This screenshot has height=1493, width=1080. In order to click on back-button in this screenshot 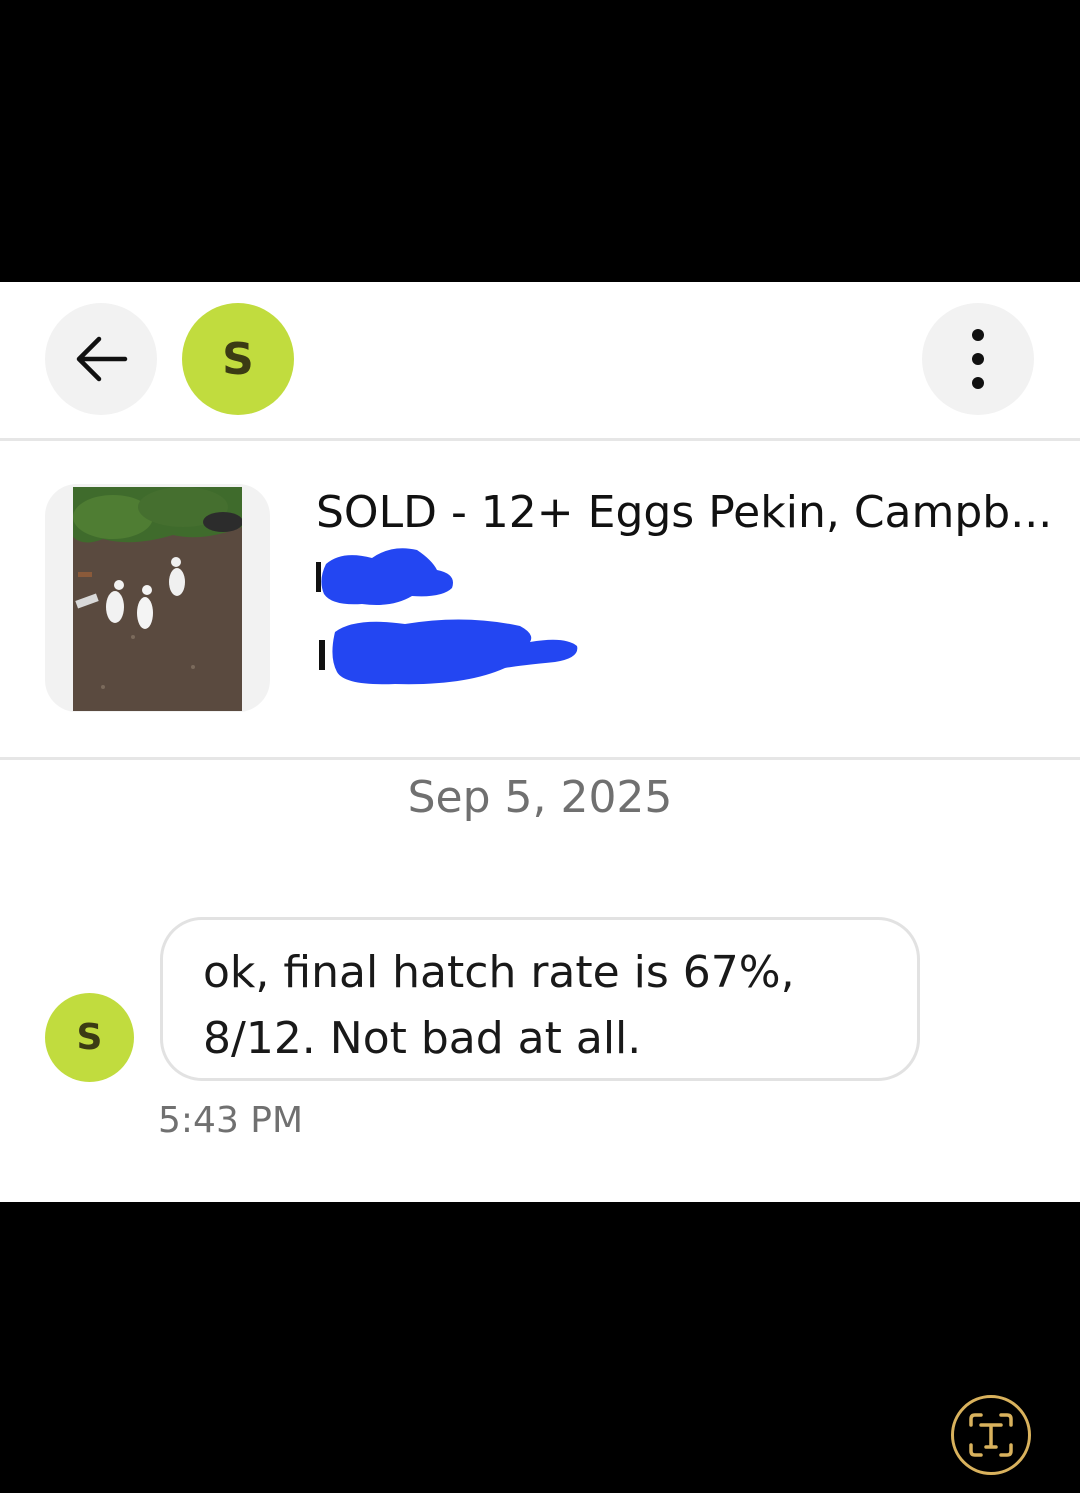, I will do `click(101, 359)`.